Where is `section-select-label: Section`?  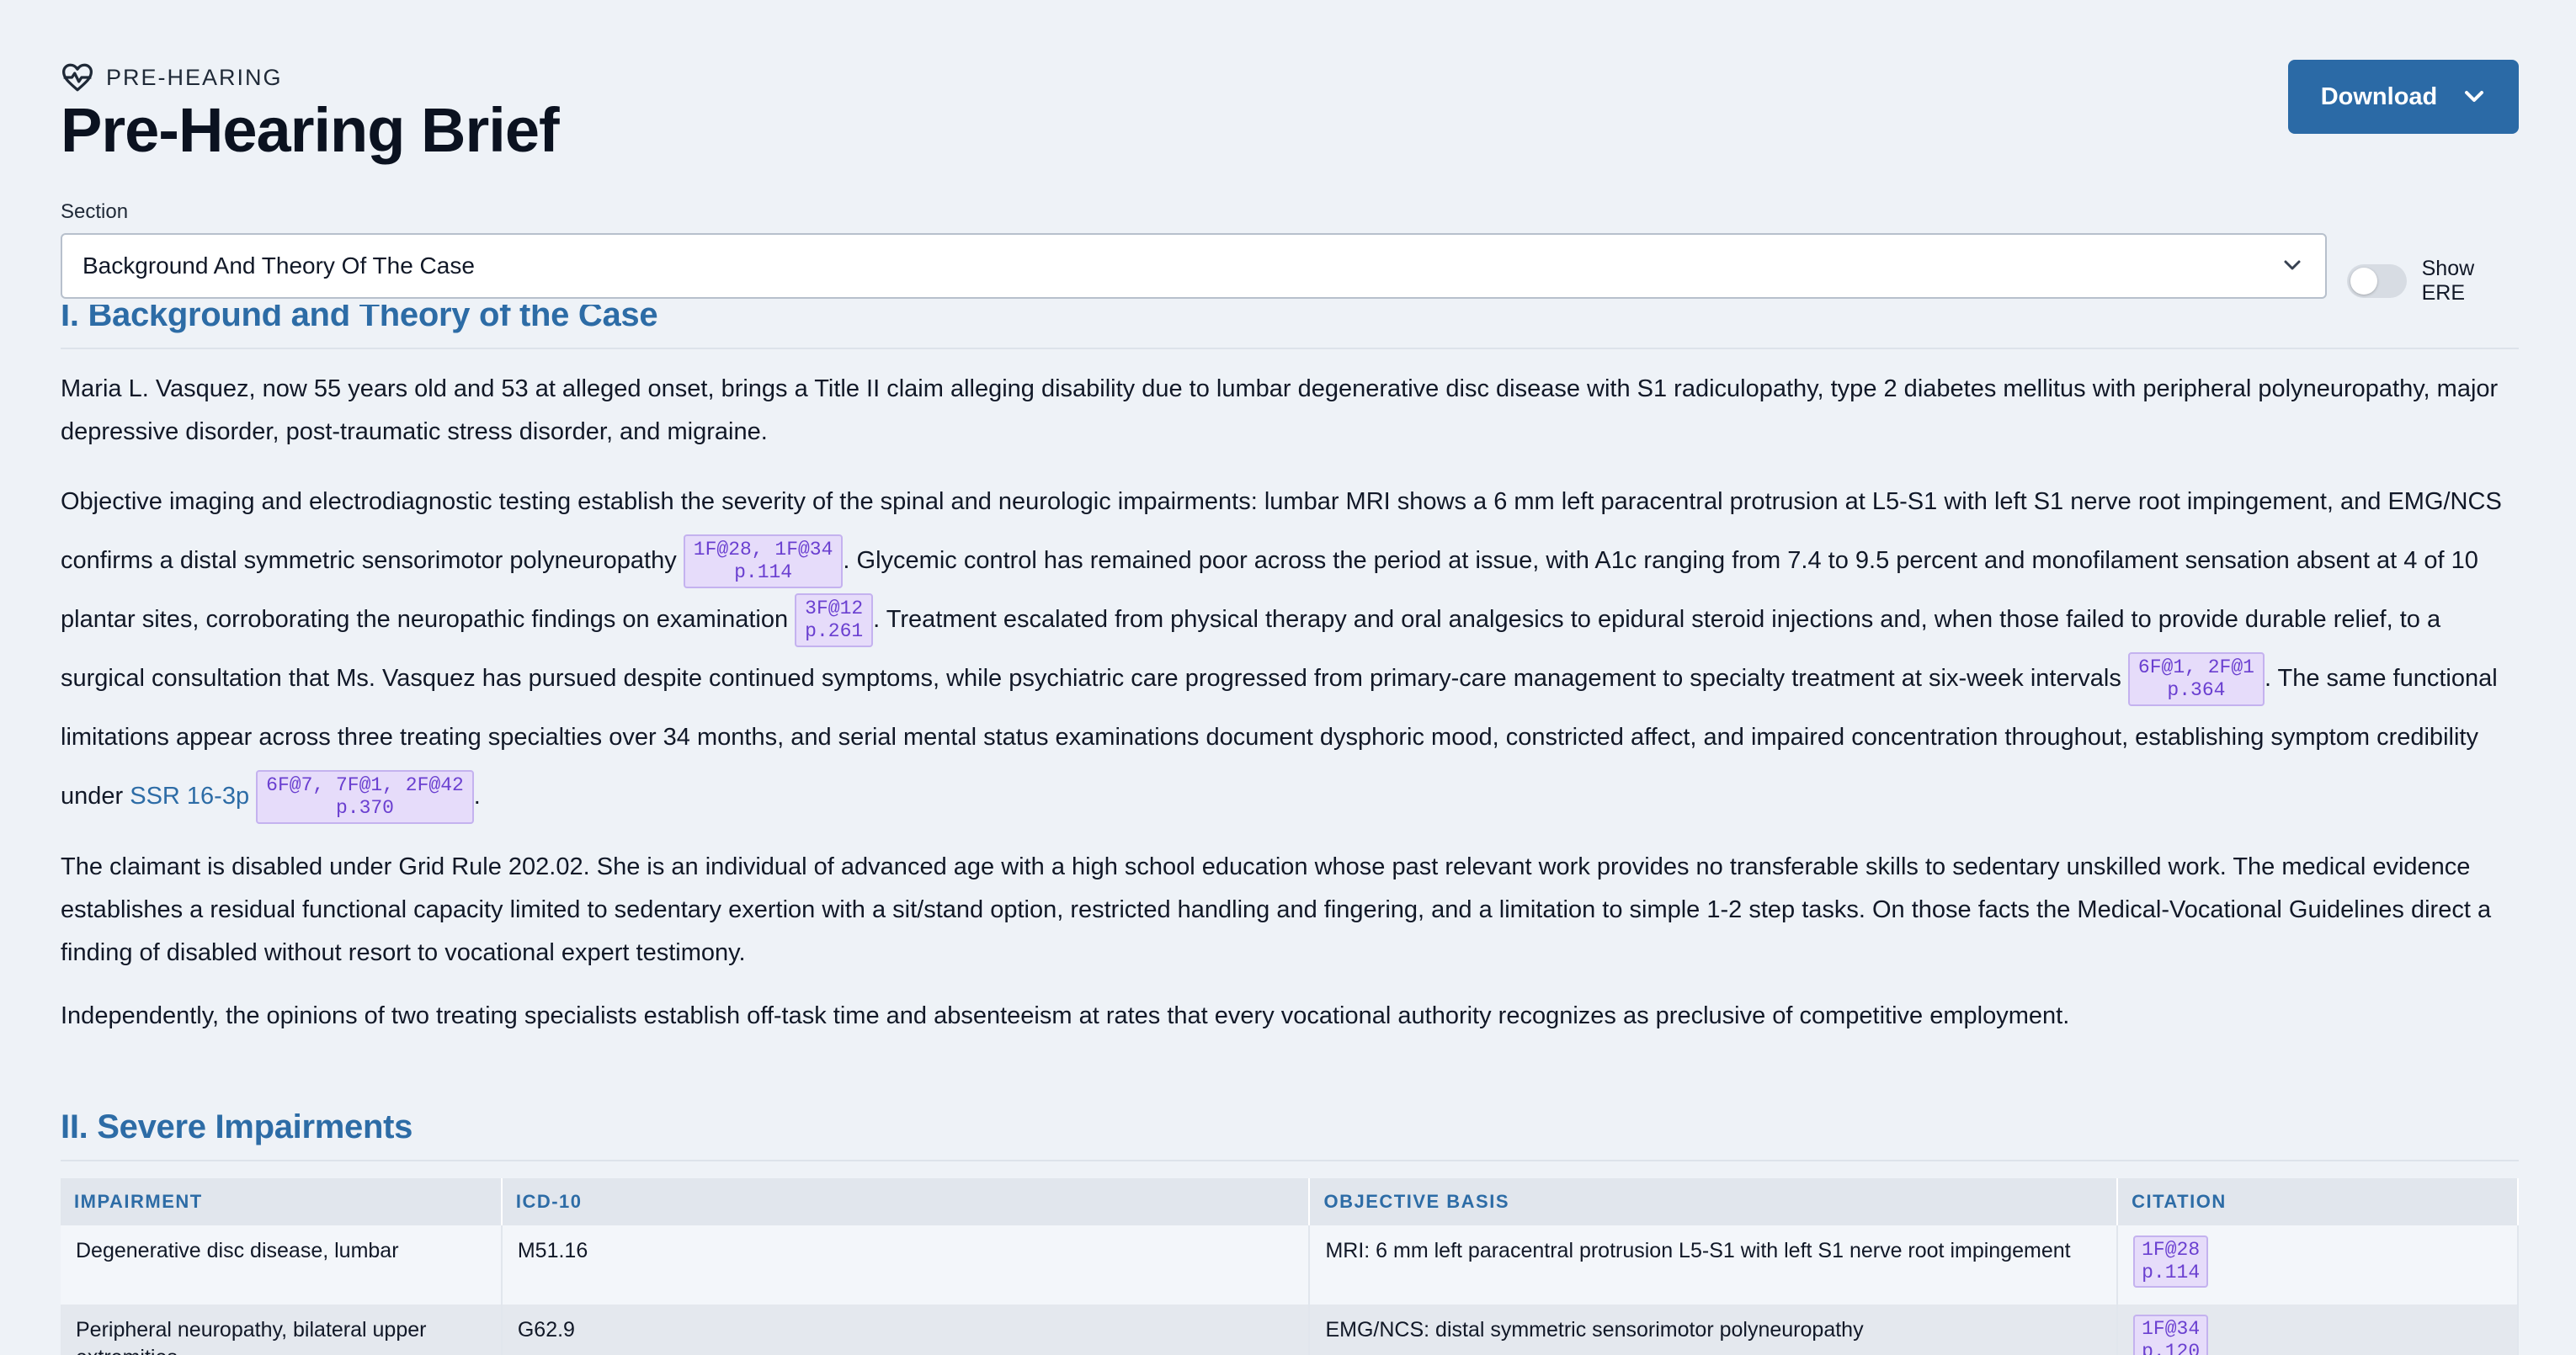 section-select-label: Section is located at coordinates (95, 211).